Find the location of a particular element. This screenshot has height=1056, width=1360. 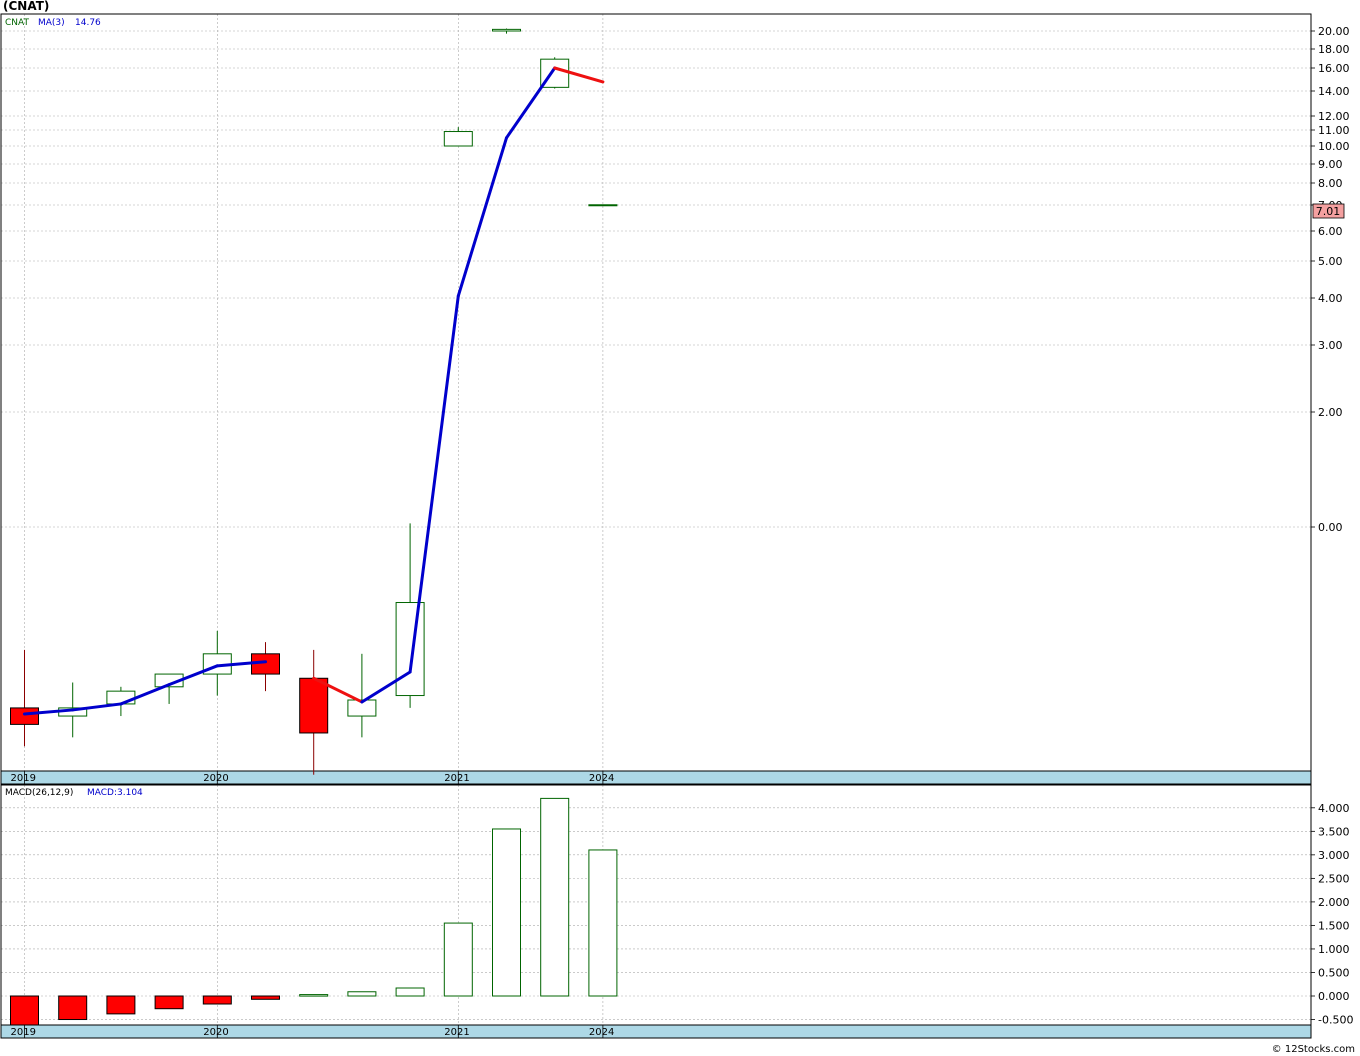

macd-tick-label: 3.500 is located at coordinates (1334, 831).